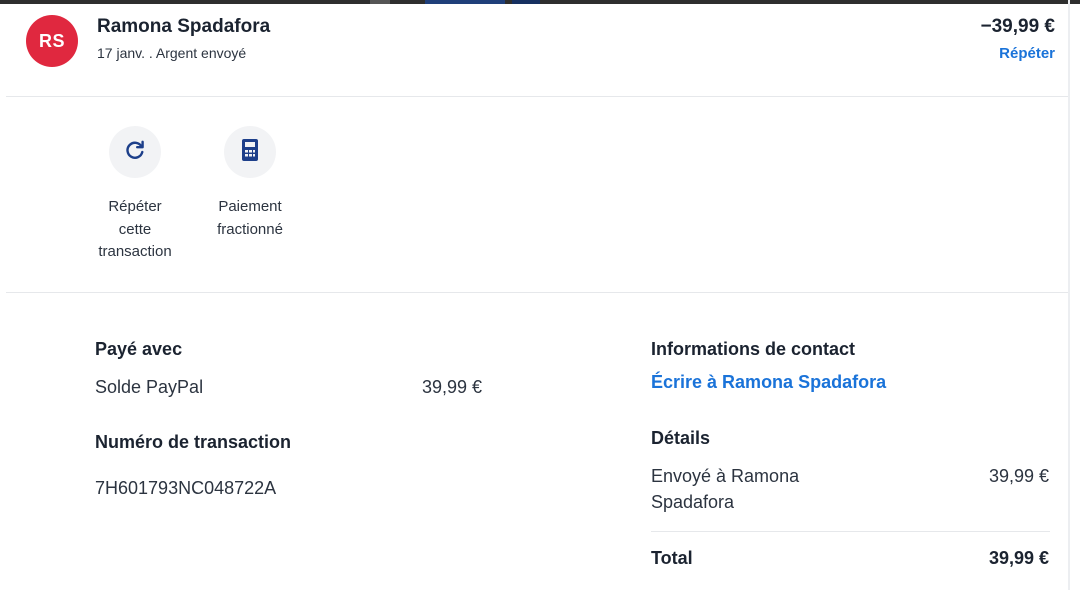  What do you see at coordinates (850, 531) in the screenshot?
I see `total-divider` at bounding box center [850, 531].